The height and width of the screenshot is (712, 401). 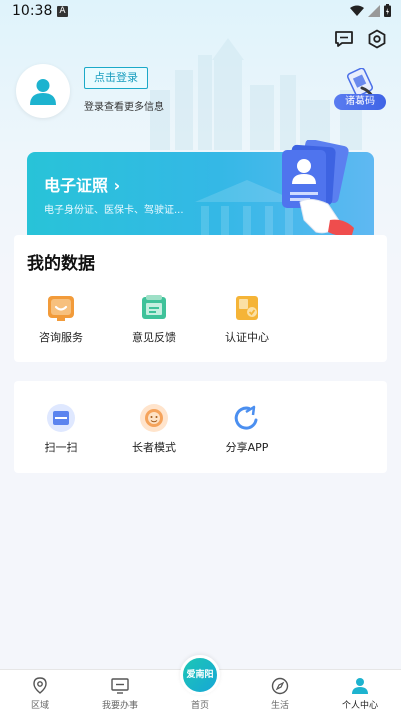 What do you see at coordinates (61, 308) in the screenshot?
I see `consult-icon` at bounding box center [61, 308].